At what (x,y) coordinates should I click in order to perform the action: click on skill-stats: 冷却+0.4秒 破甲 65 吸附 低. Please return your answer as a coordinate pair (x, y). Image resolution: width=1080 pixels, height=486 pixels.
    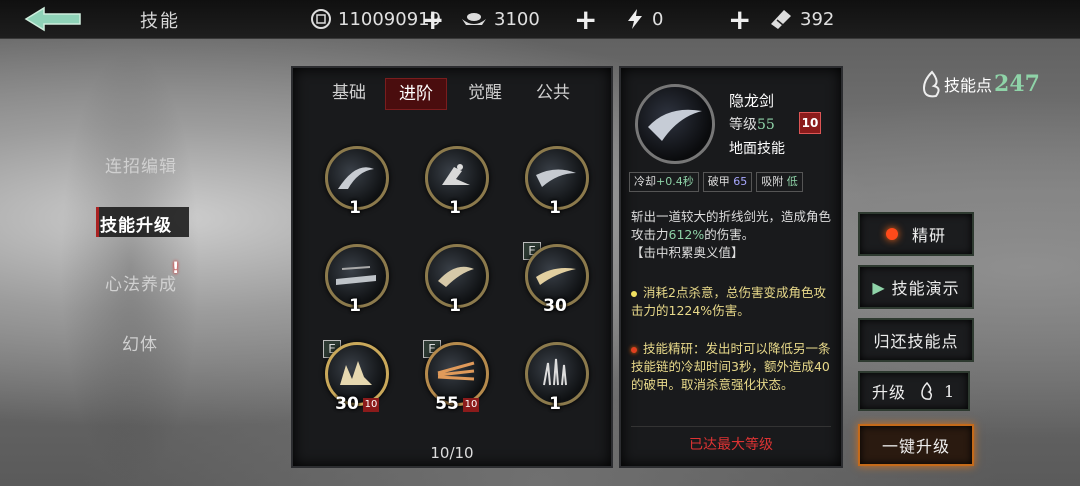
    Looking at the image, I should click on (731, 182).